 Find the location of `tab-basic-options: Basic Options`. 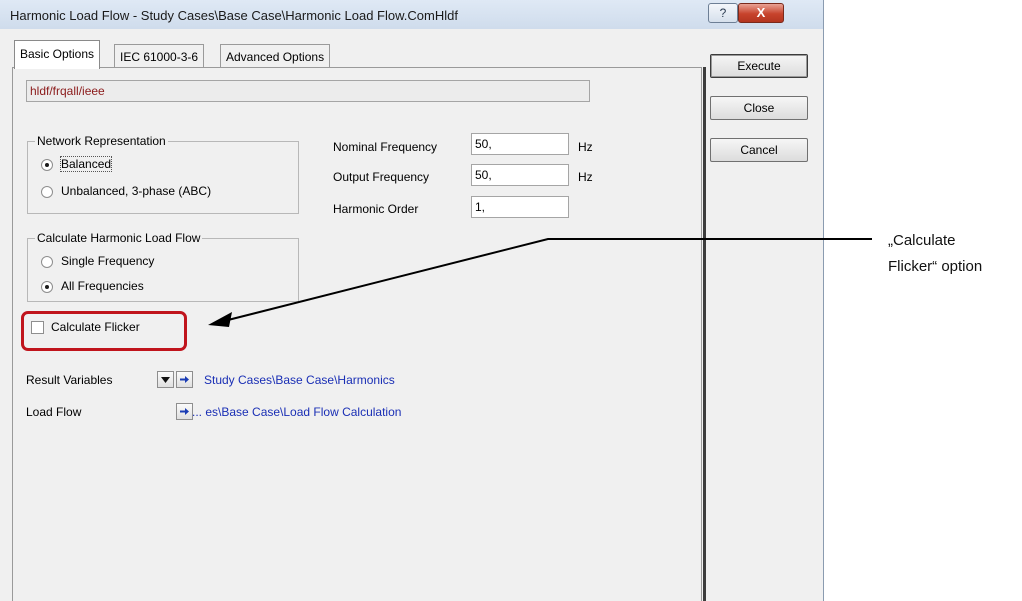

tab-basic-options: Basic Options is located at coordinates (57, 54).